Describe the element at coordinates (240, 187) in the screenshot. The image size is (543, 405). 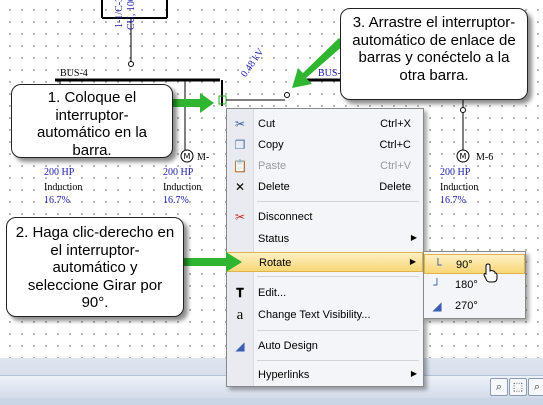
I see `delete-x-icon: ✕` at that location.